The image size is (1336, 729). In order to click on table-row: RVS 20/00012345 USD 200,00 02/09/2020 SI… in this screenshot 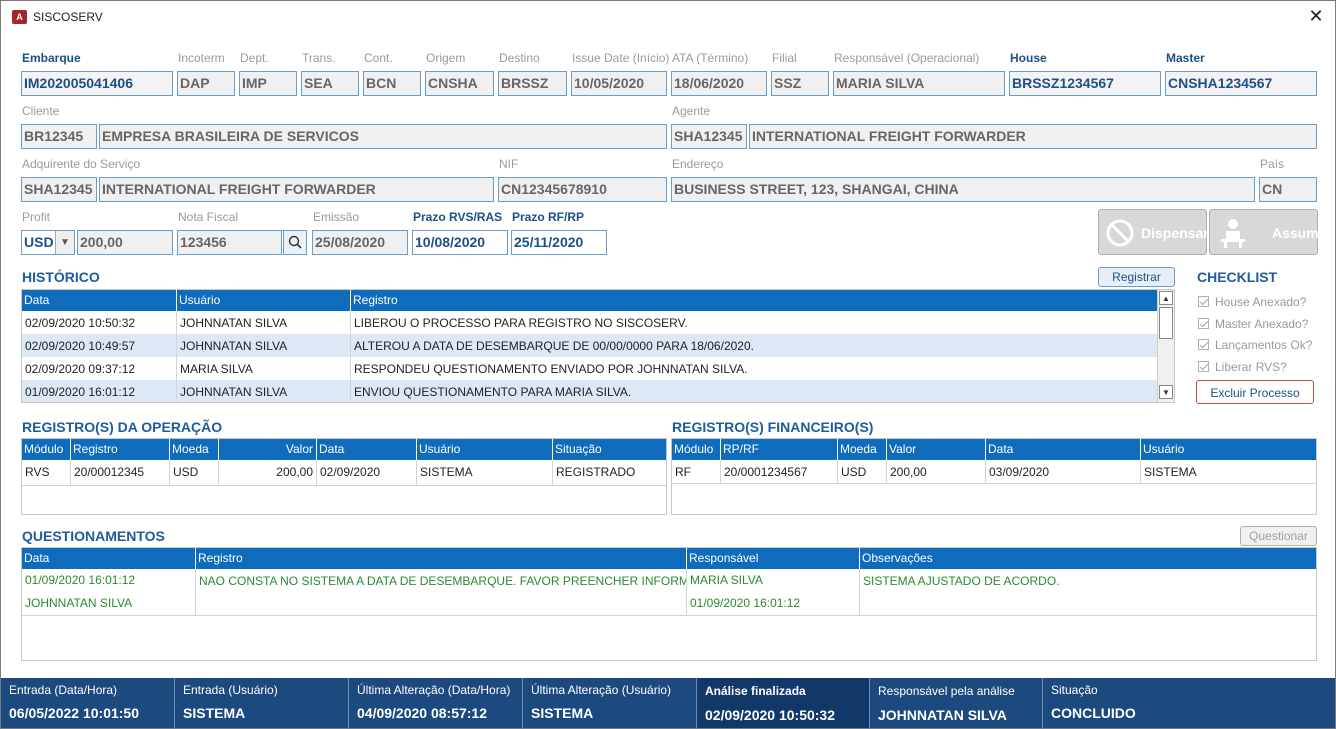, I will do `click(344, 473)`.